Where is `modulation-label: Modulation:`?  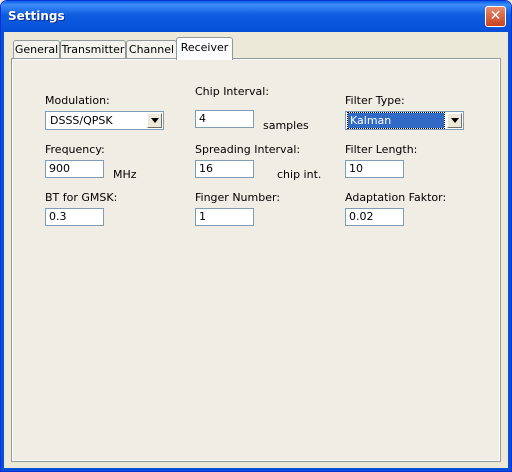
modulation-label: Modulation: is located at coordinates (77, 100).